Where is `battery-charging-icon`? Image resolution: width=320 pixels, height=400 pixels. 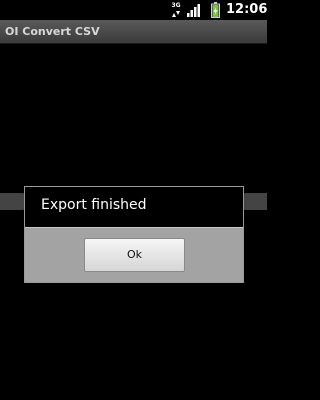 battery-charging-icon is located at coordinates (215, 10).